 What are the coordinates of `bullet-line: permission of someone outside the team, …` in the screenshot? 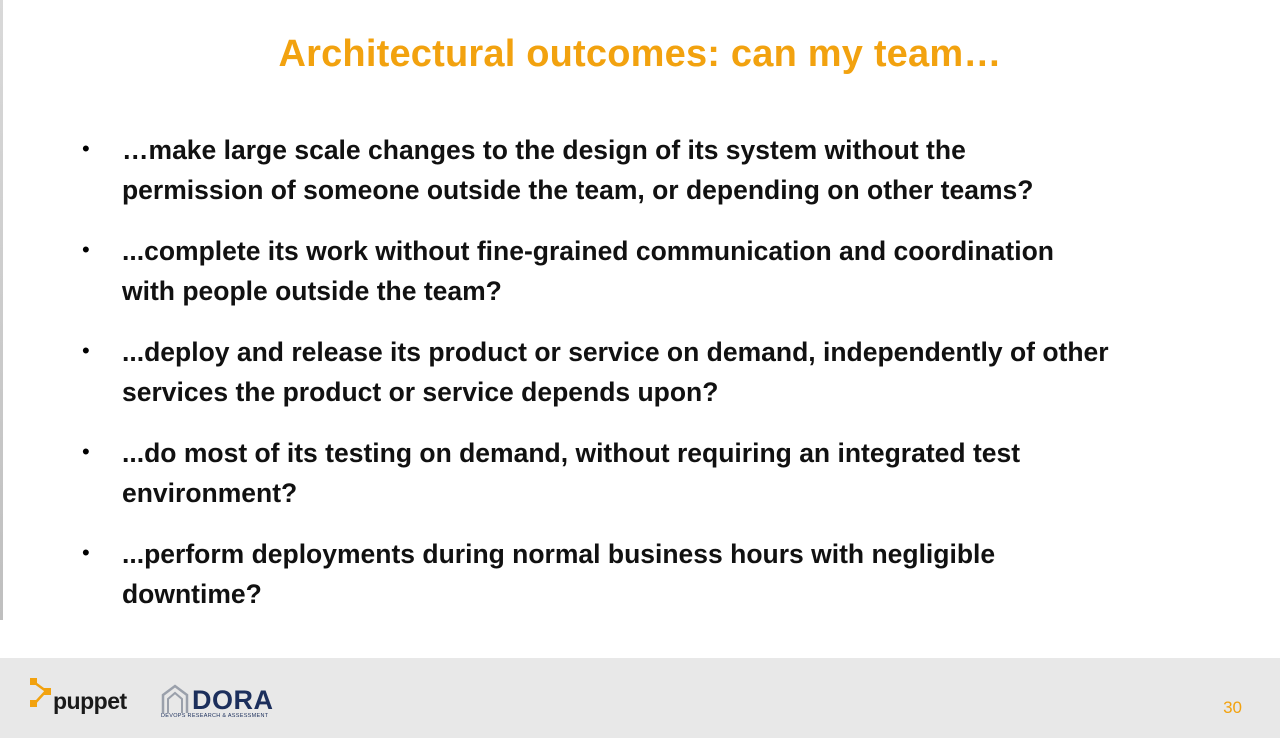 It's located at (578, 190).